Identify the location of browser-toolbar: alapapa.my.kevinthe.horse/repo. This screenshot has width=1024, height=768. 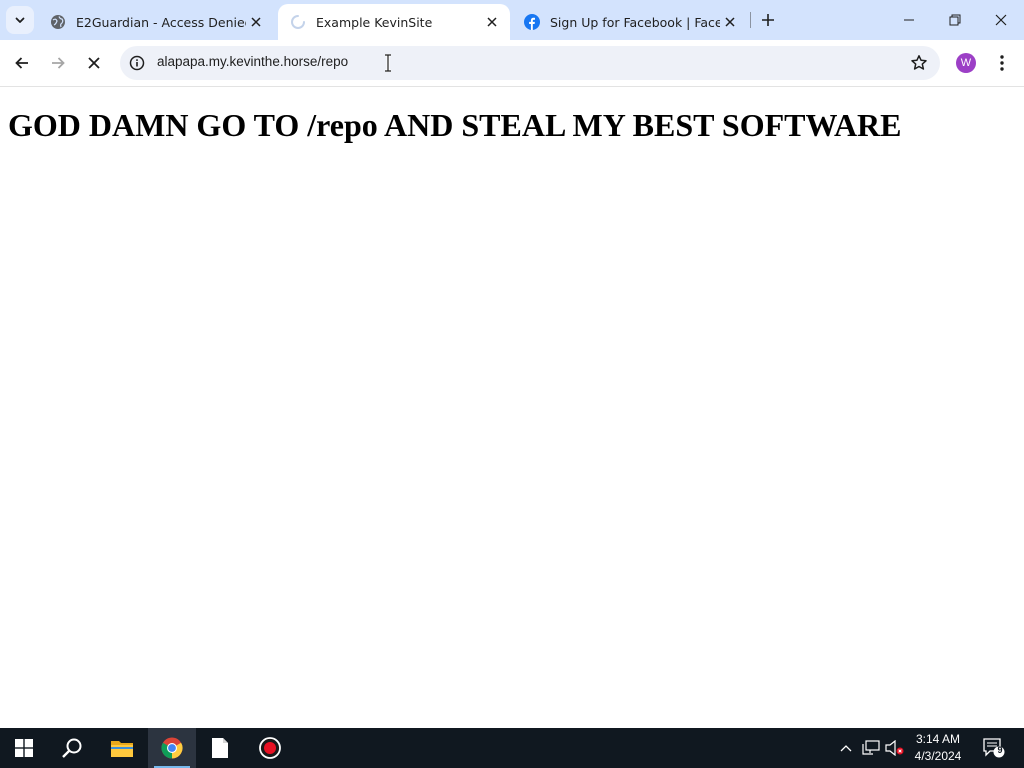
(512, 63).